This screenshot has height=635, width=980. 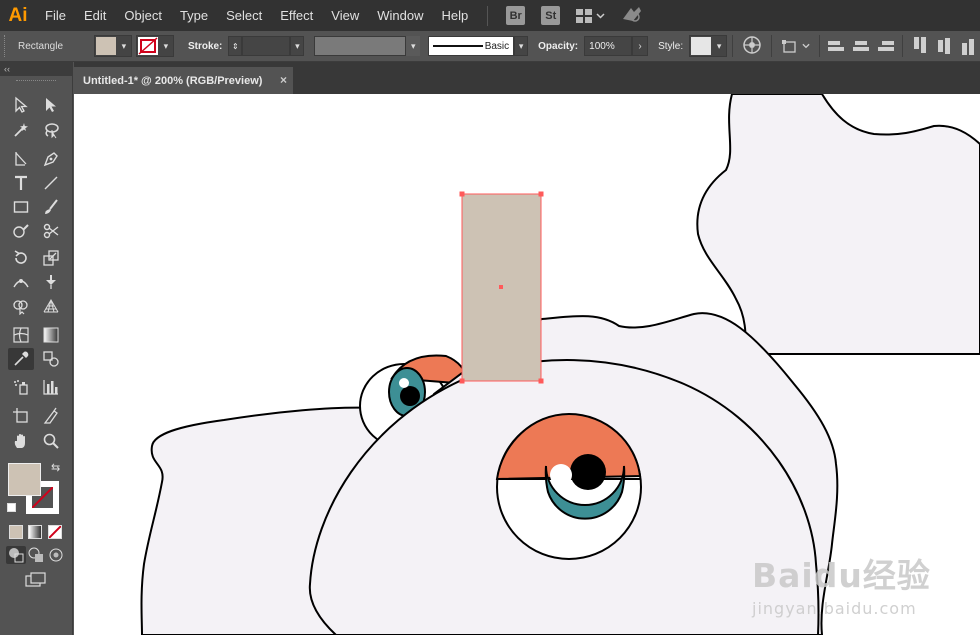 What do you see at coordinates (21, 130) in the screenshot?
I see `magic-wand-tool-icon` at bounding box center [21, 130].